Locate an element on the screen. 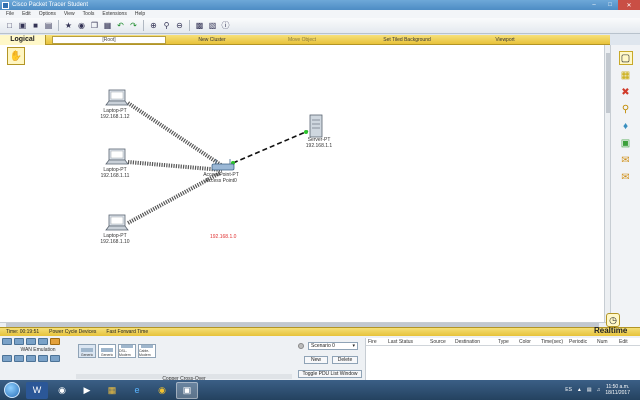 This screenshot has height=400, width=640. custom-device-icon: ▧ is located at coordinates (212, 25).